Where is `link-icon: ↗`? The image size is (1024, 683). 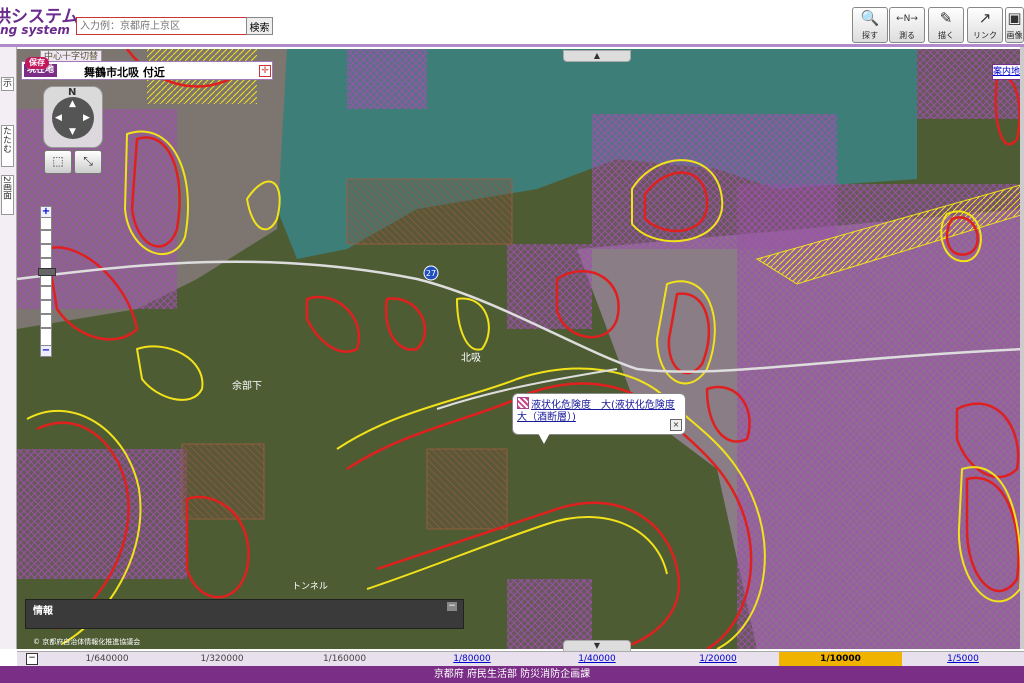 link-icon: ↗ is located at coordinates (985, 18).